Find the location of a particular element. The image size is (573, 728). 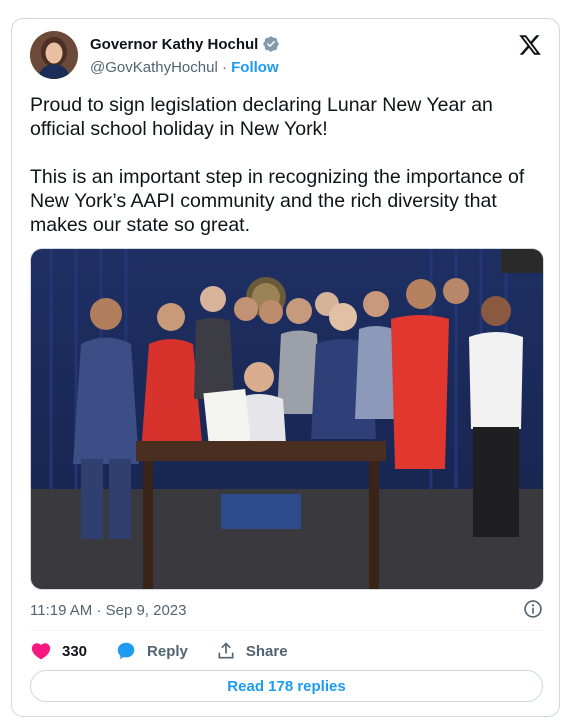

follow-button: Follow is located at coordinates (255, 67).